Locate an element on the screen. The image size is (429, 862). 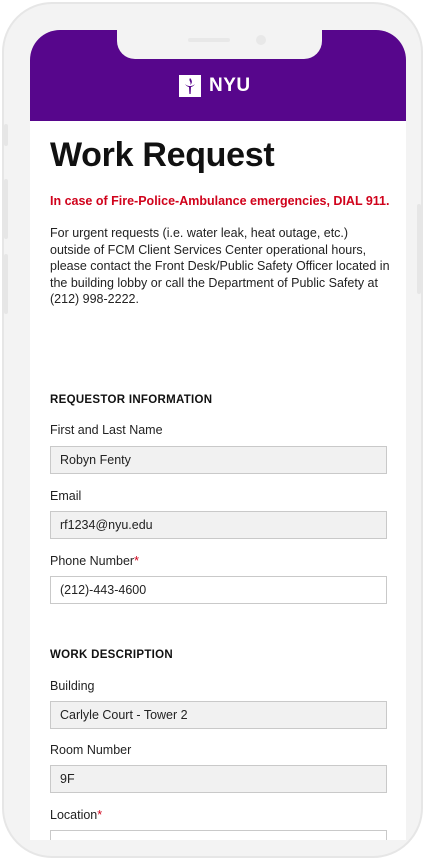
brand-name: NYU is located at coordinates (230, 85).